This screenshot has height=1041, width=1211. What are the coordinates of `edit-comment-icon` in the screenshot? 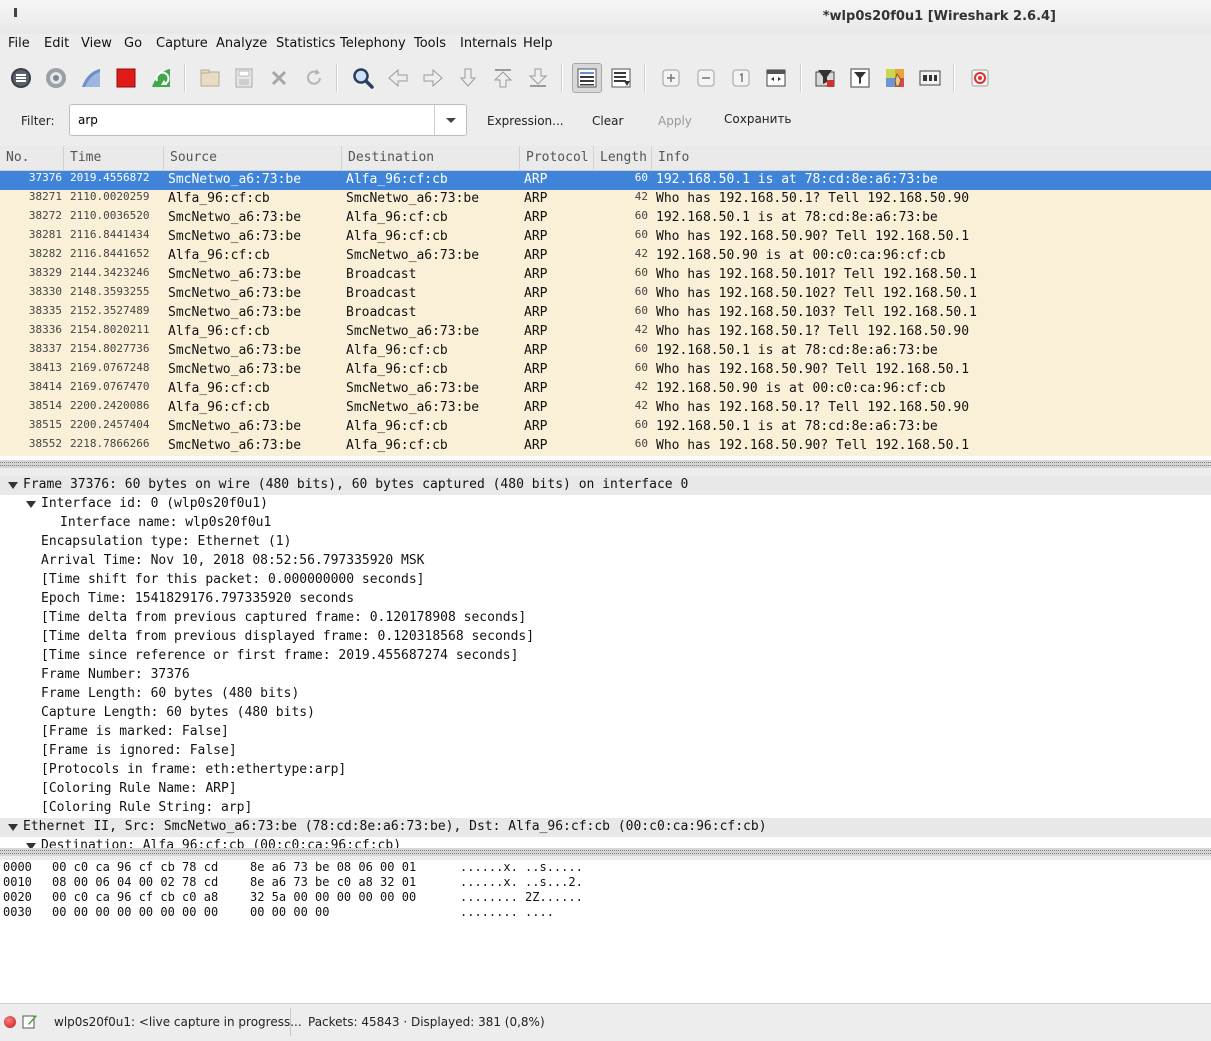 It's located at (30, 1021).